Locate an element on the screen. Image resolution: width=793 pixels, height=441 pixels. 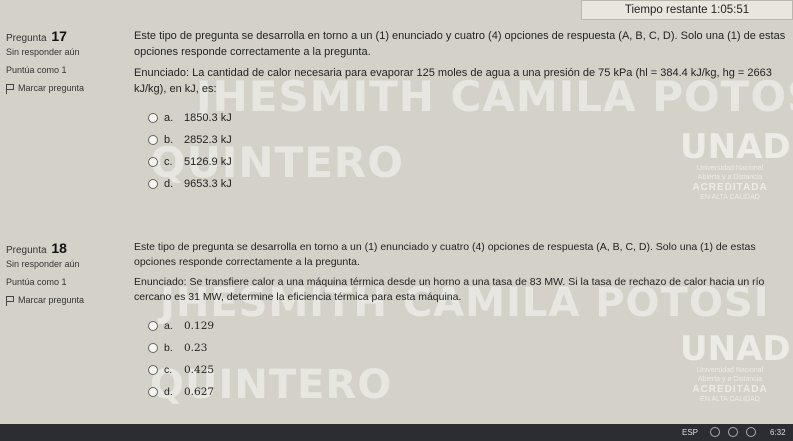
clock: 6:32 is located at coordinates (778, 432).